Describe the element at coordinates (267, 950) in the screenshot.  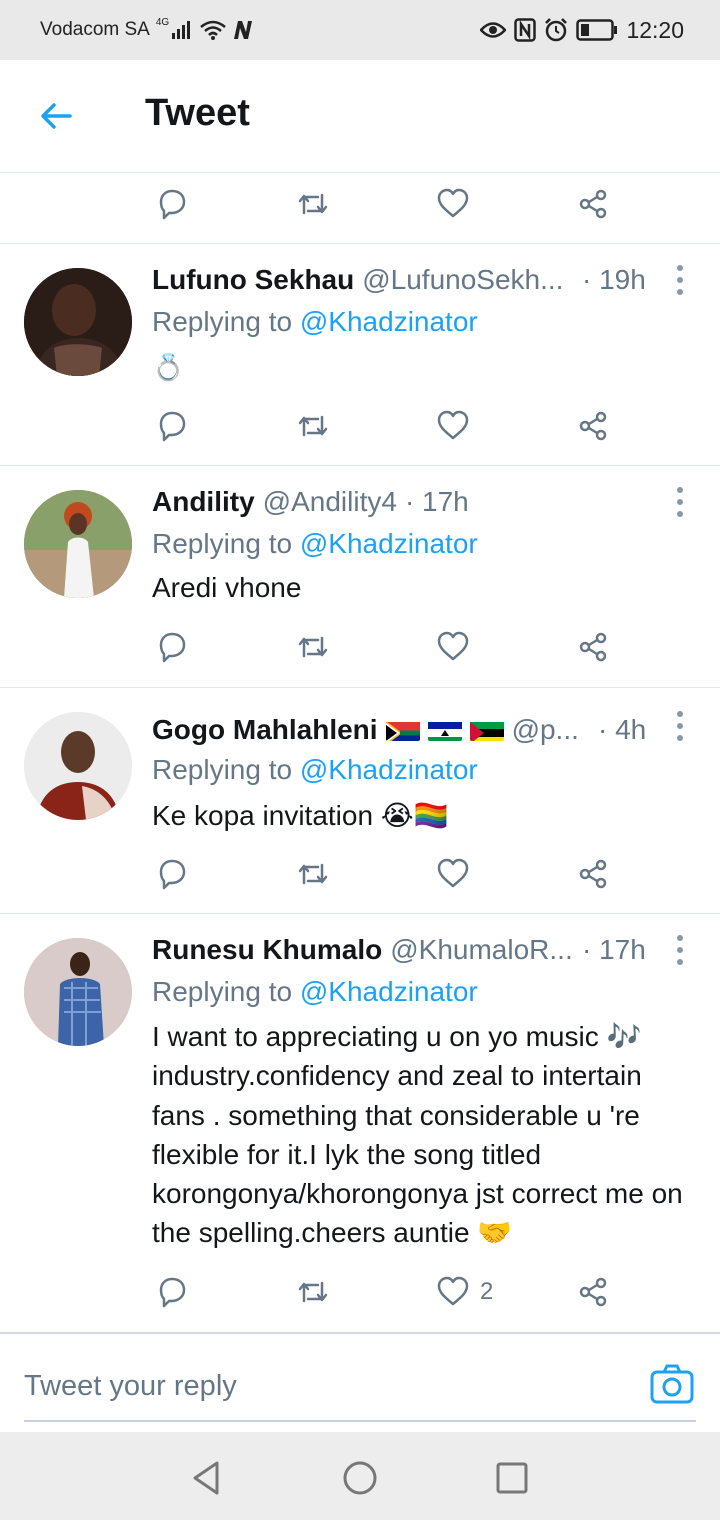
I see `author-name: Runesu Khumalo` at that location.